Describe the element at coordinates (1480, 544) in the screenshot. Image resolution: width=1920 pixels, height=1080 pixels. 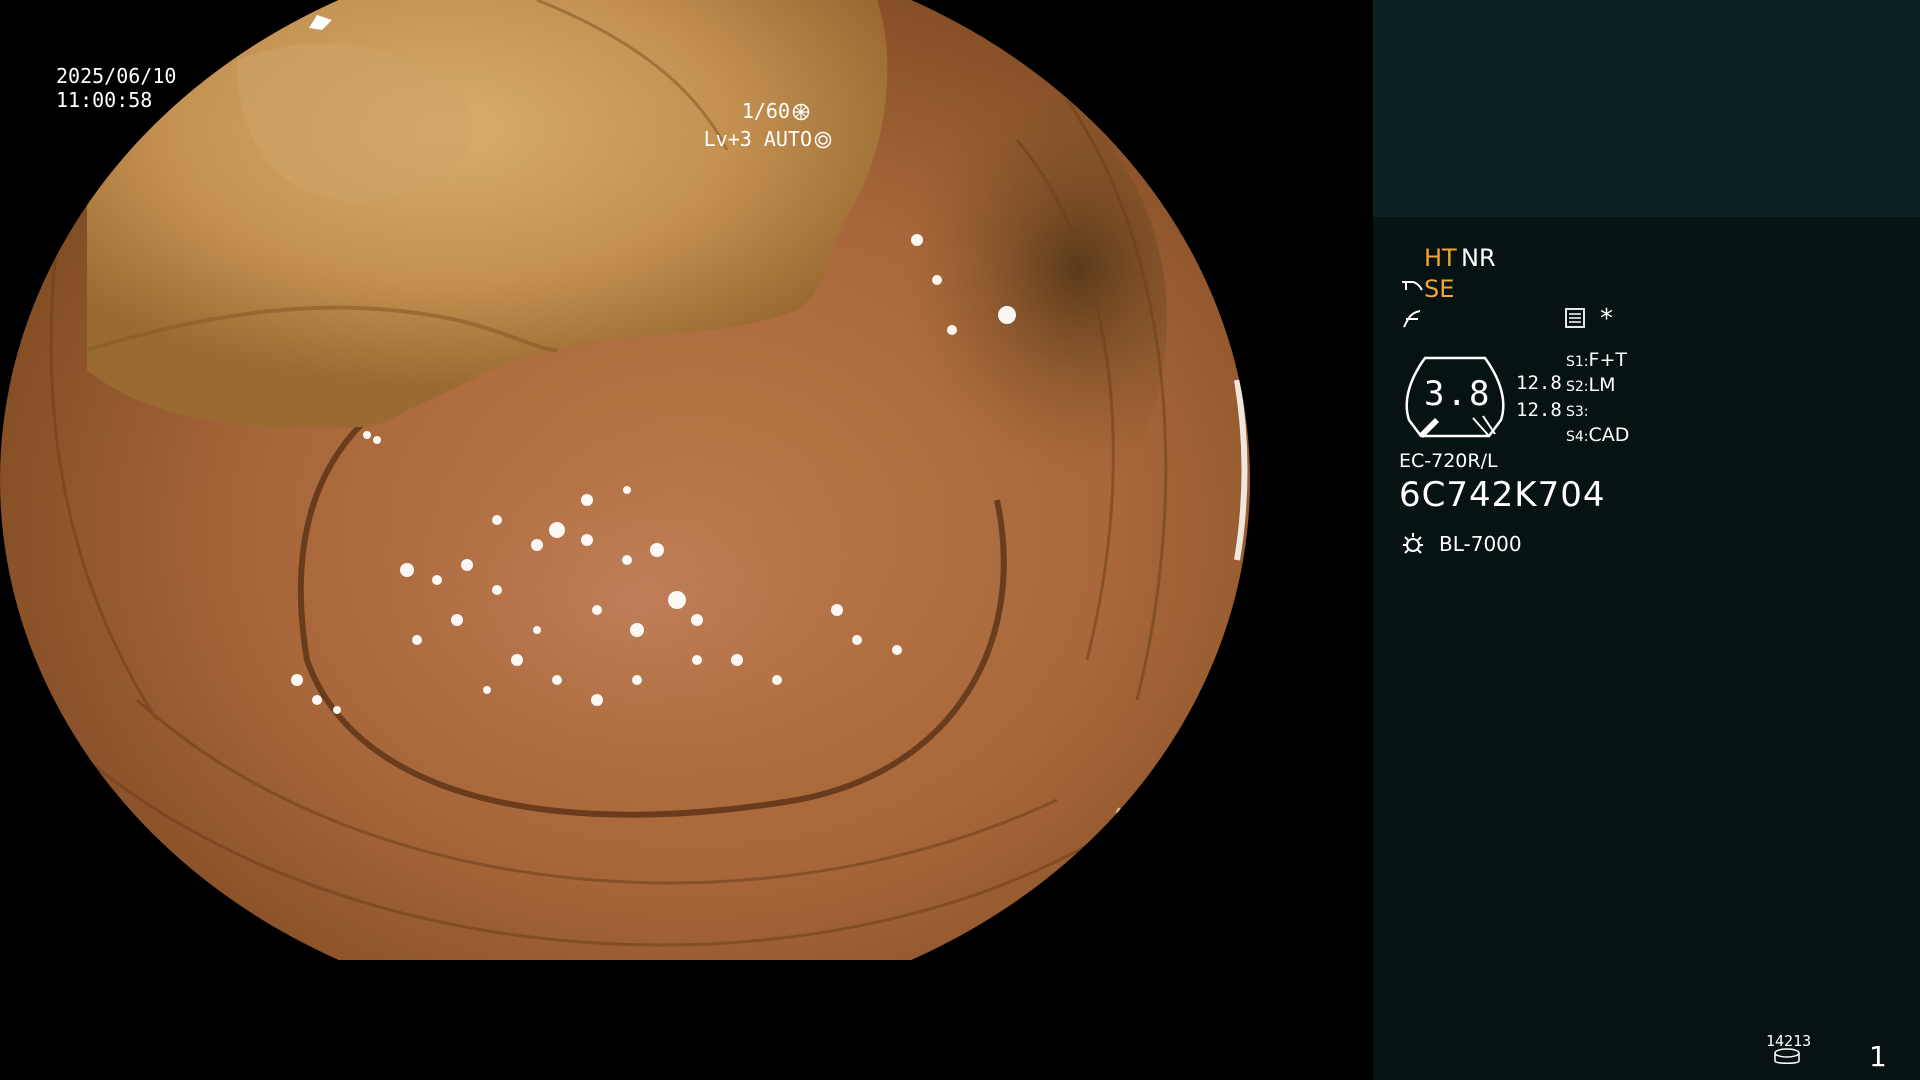
I see `light-source-model: BL-7000` at that location.